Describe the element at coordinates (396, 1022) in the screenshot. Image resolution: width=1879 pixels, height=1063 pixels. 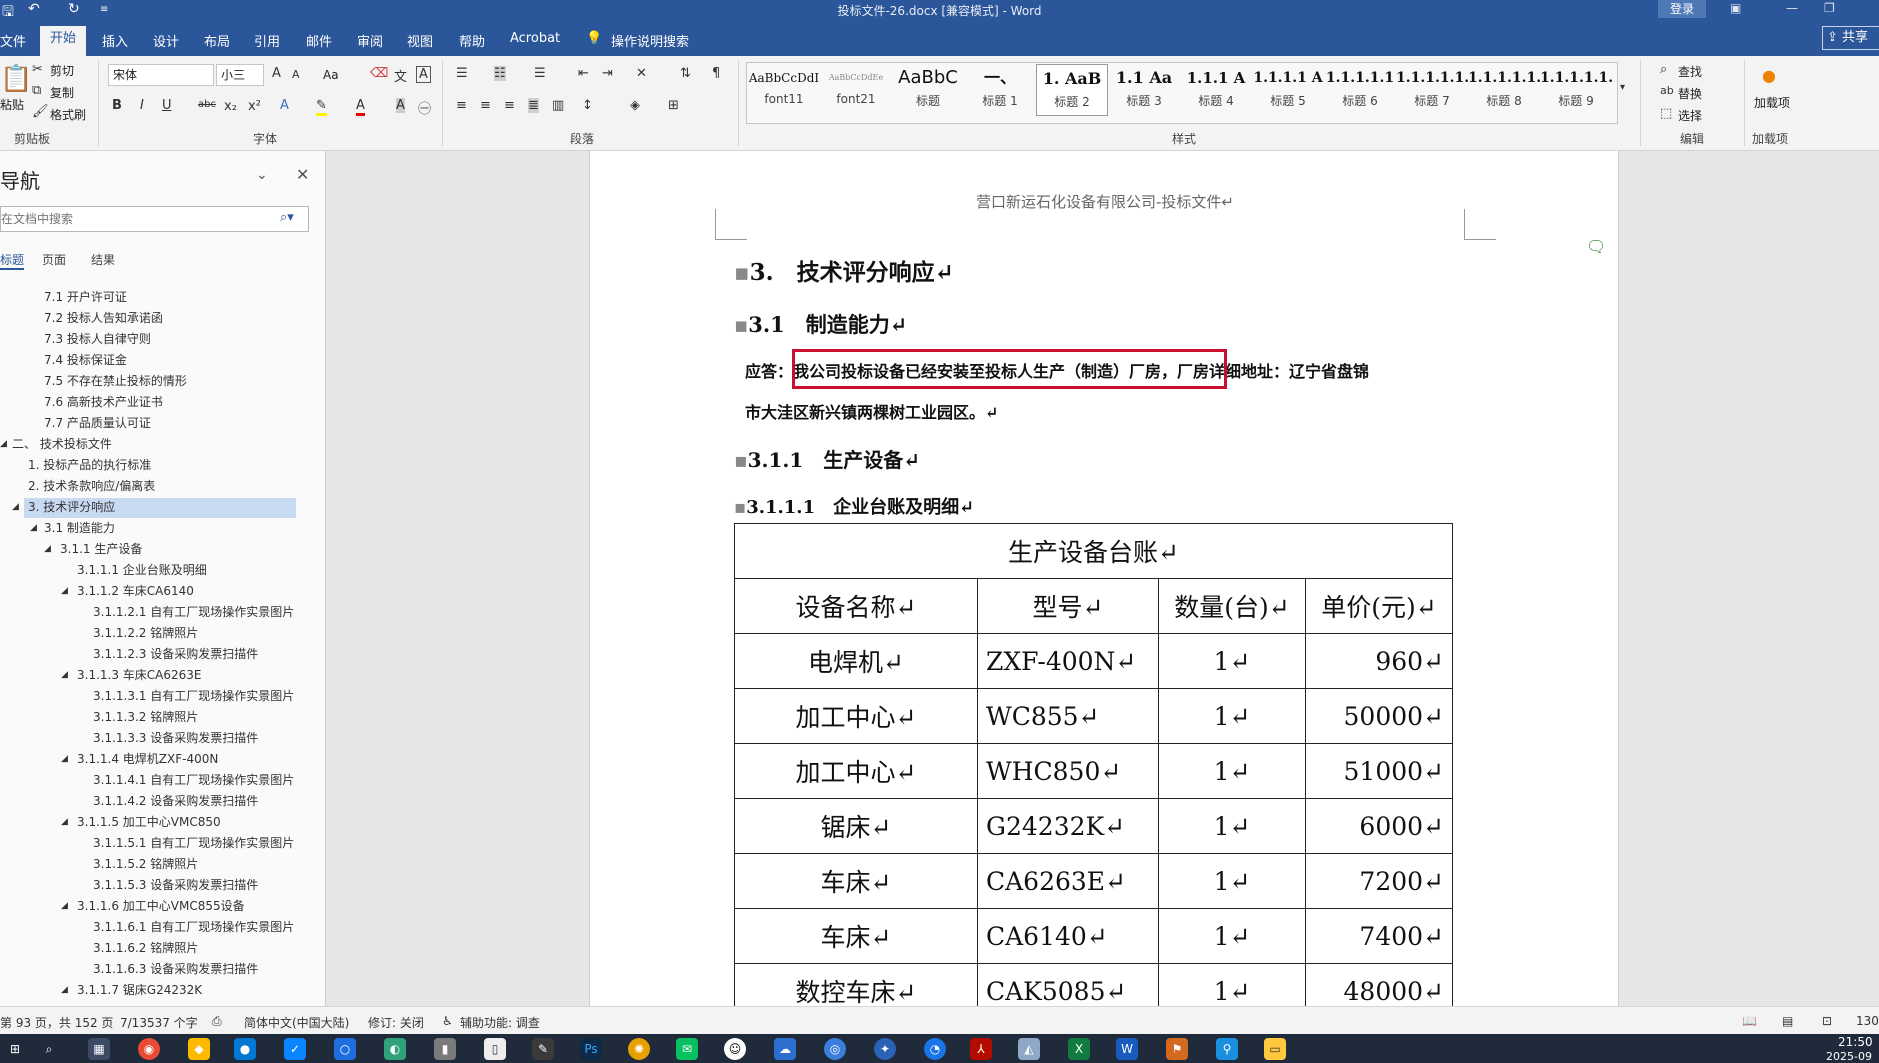
I see `track-changes-status: 修订: 关闭` at that location.